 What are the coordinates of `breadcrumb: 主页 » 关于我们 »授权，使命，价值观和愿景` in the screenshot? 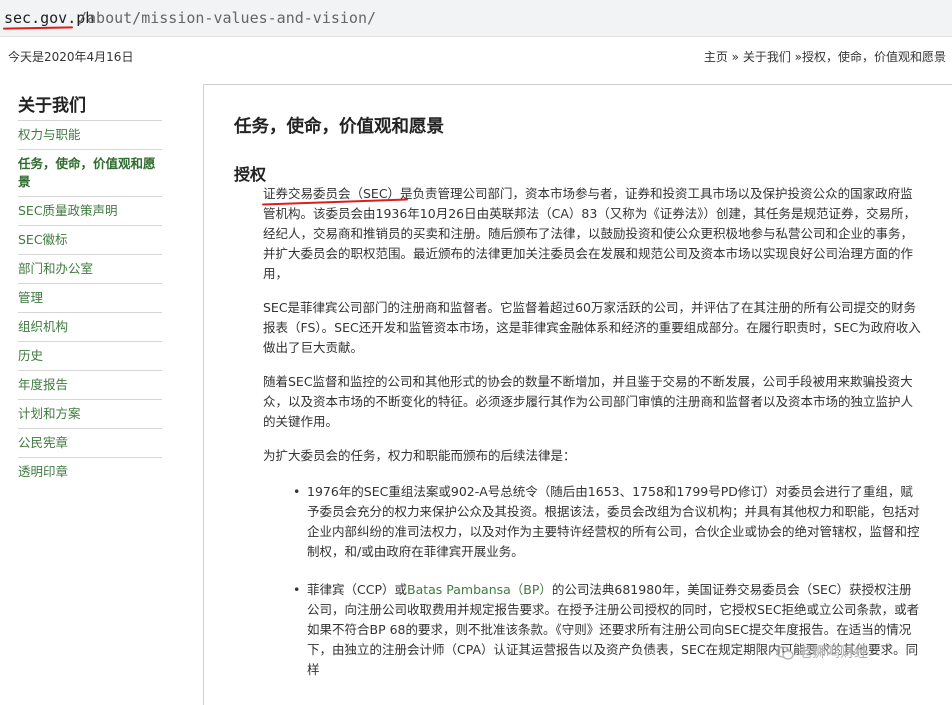 It's located at (825, 57).